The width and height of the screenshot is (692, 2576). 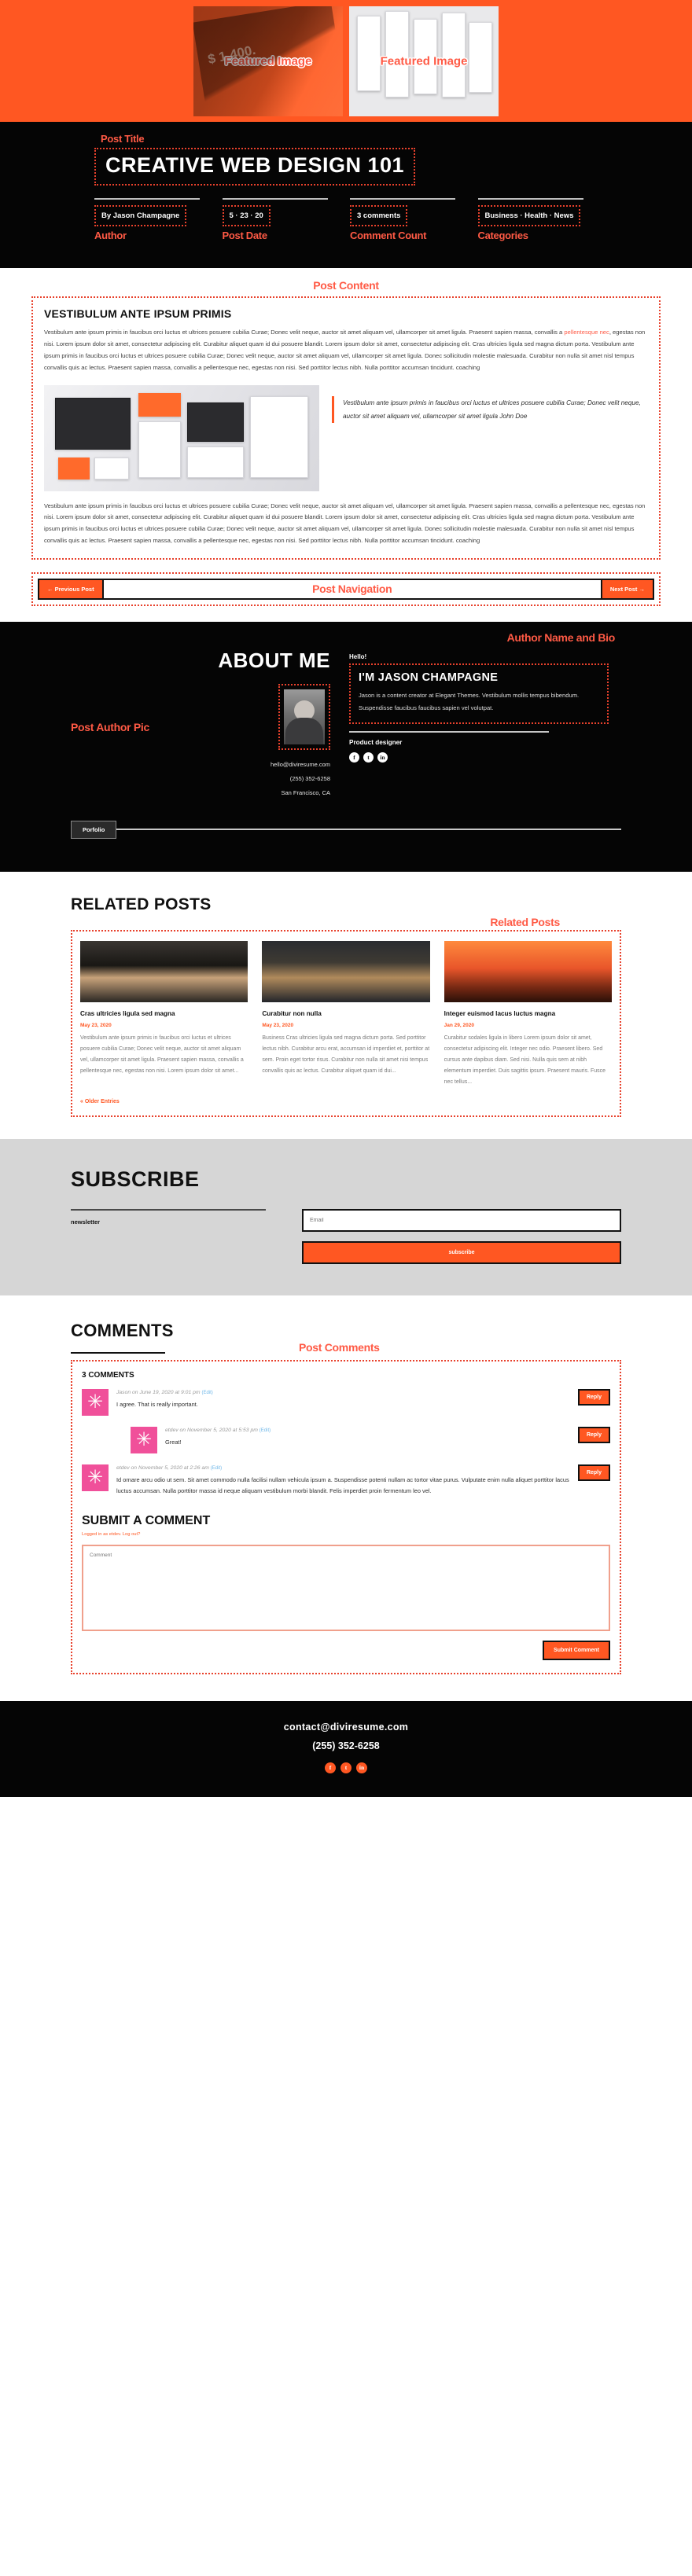 I want to click on comment-author-date: etdev on November 5, 2020 at 5:53 pm, so click(x=212, y=1431).